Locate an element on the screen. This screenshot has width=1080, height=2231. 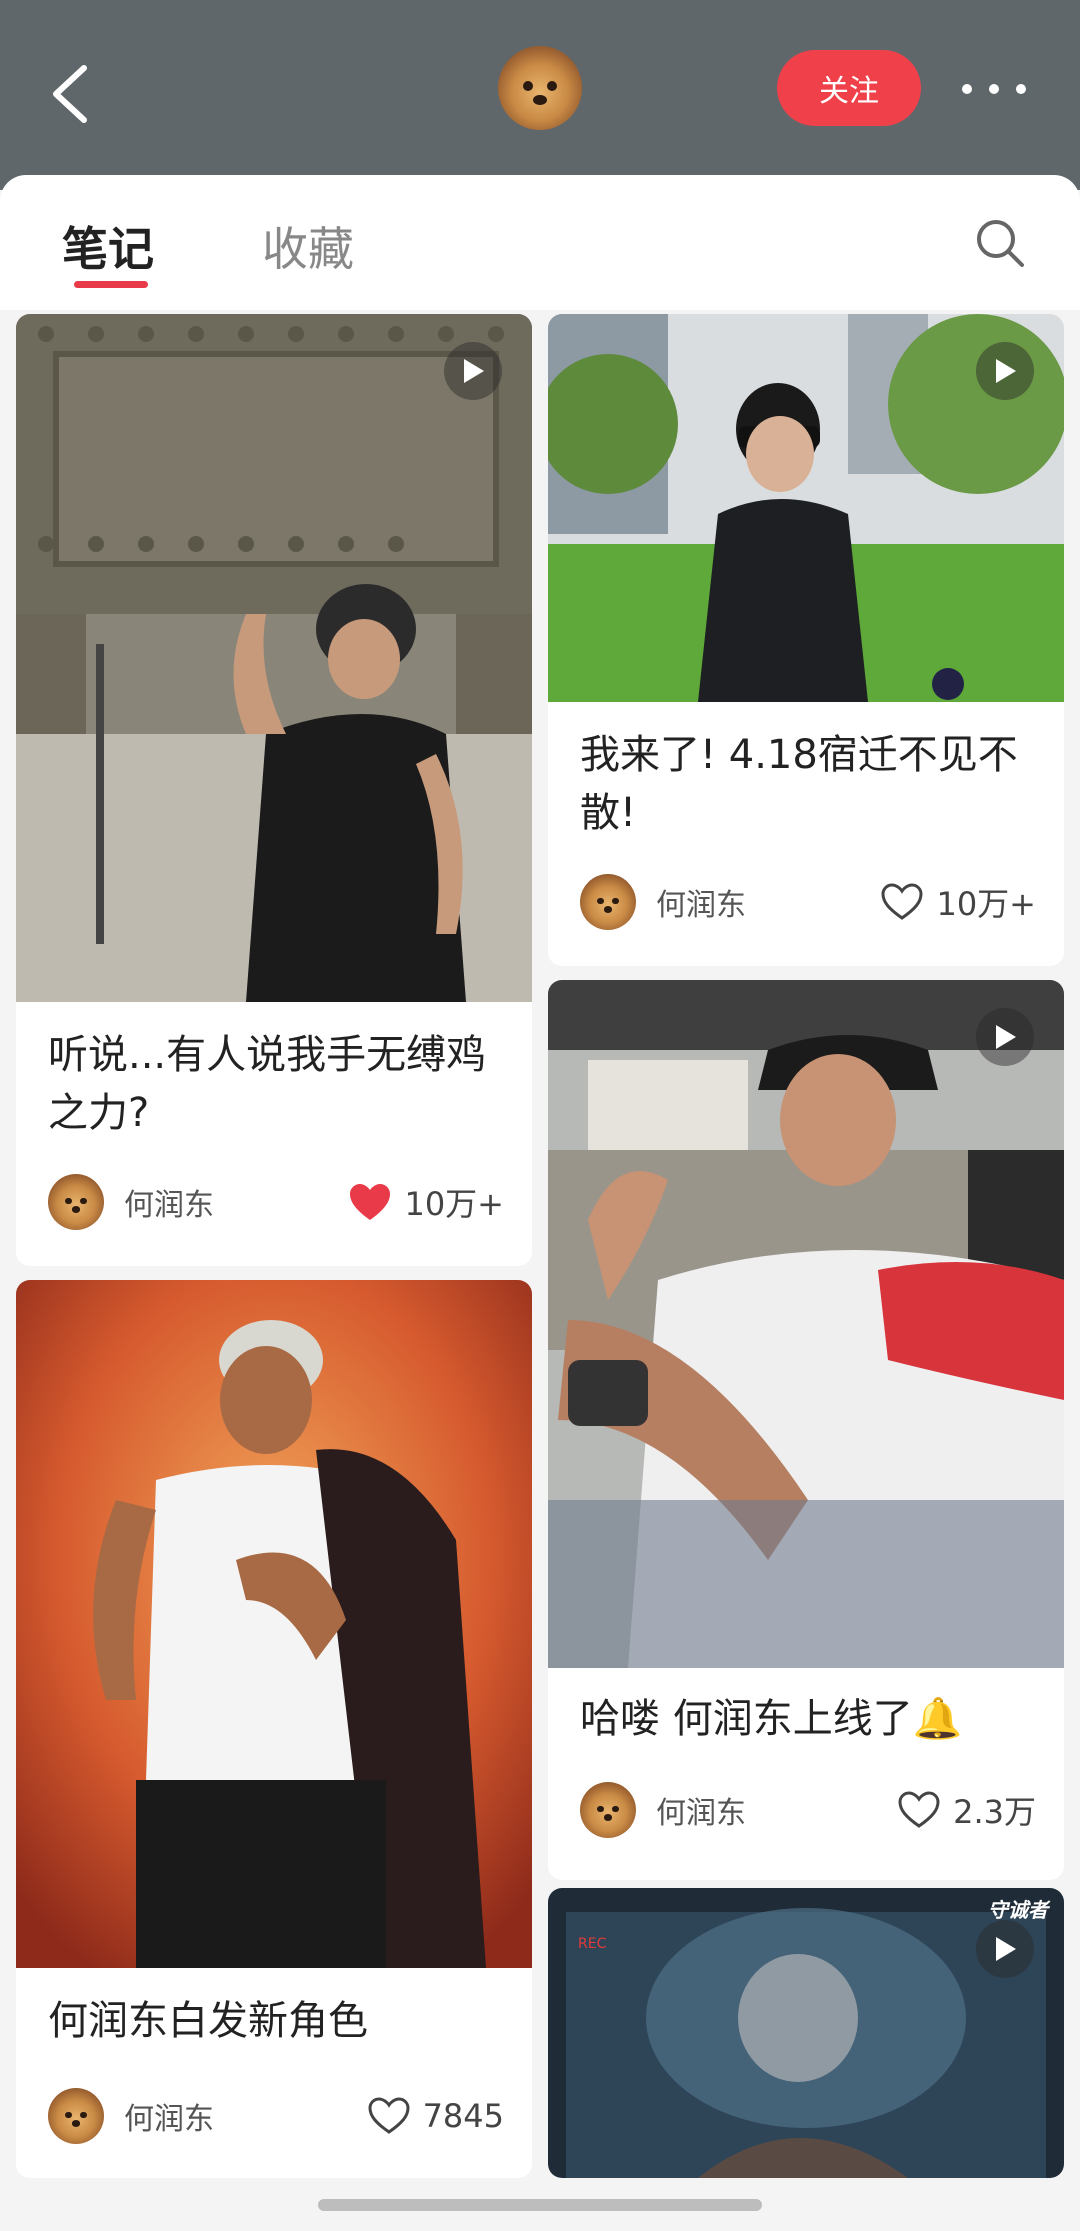
like-count: 7845 is located at coordinates (463, 2116).